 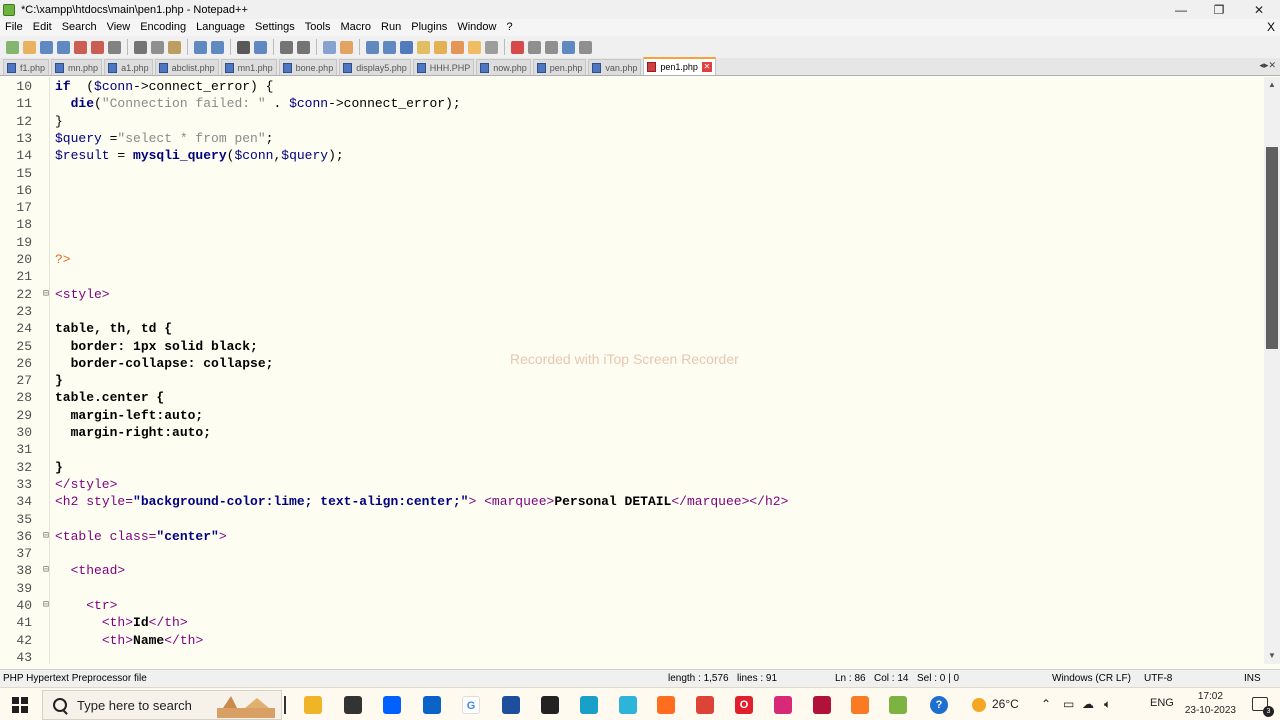 What do you see at coordinates (632, 224) in the screenshot?
I see `code-line: 18` at bounding box center [632, 224].